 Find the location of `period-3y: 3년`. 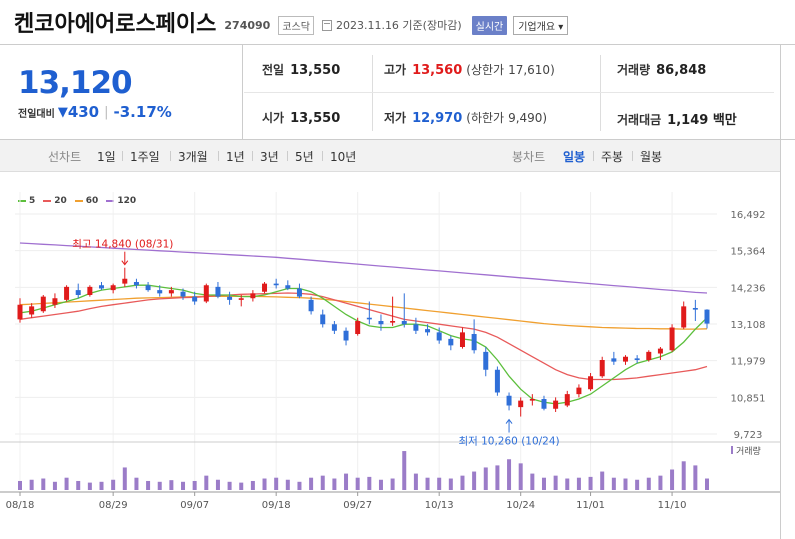

period-3y: 3년 is located at coordinates (269, 156).